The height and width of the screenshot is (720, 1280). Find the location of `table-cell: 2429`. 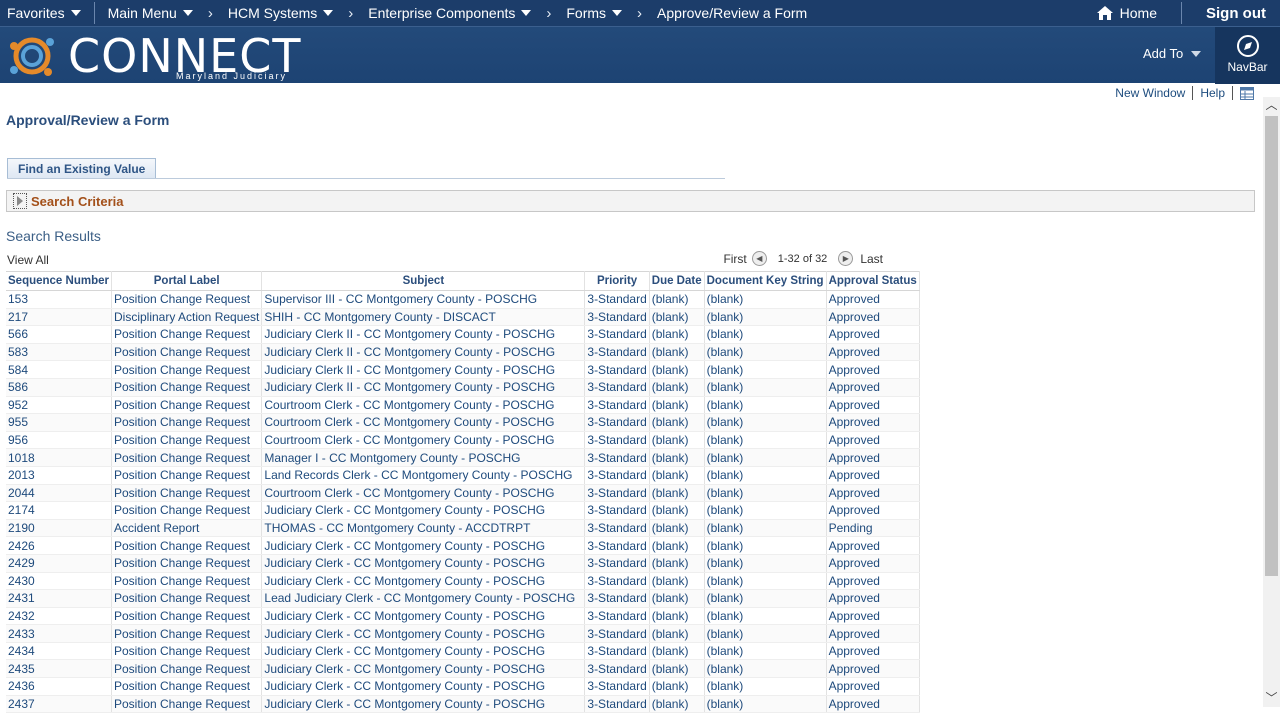

table-cell: 2429 is located at coordinates (59, 563).